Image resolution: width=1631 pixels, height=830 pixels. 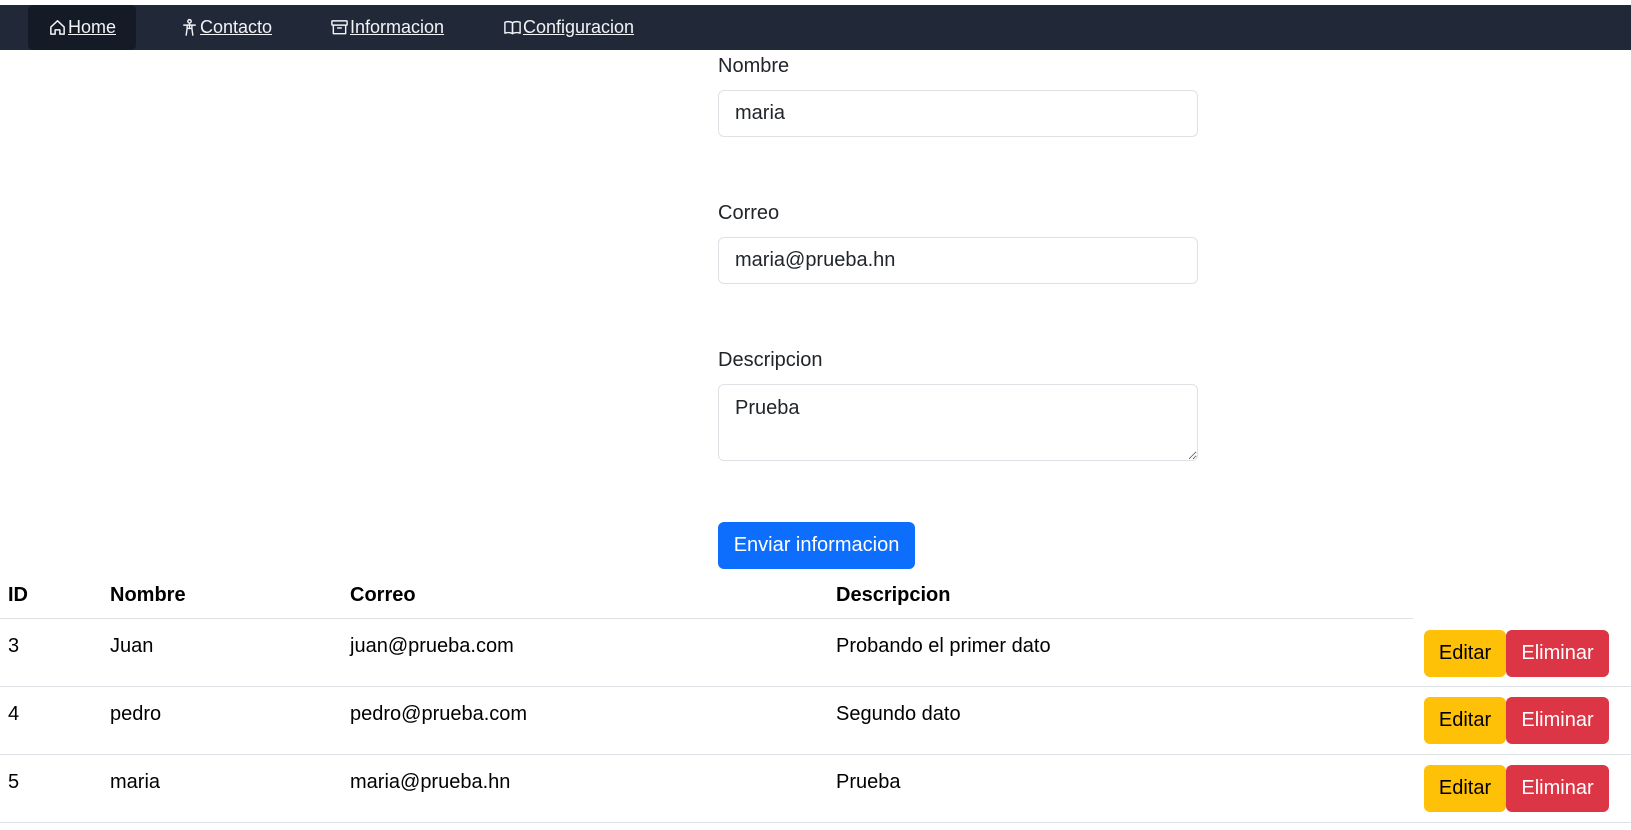 What do you see at coordinates (18, 595) in the screenshot?
I see `header-id: ID` at bounding box center [18, 595].